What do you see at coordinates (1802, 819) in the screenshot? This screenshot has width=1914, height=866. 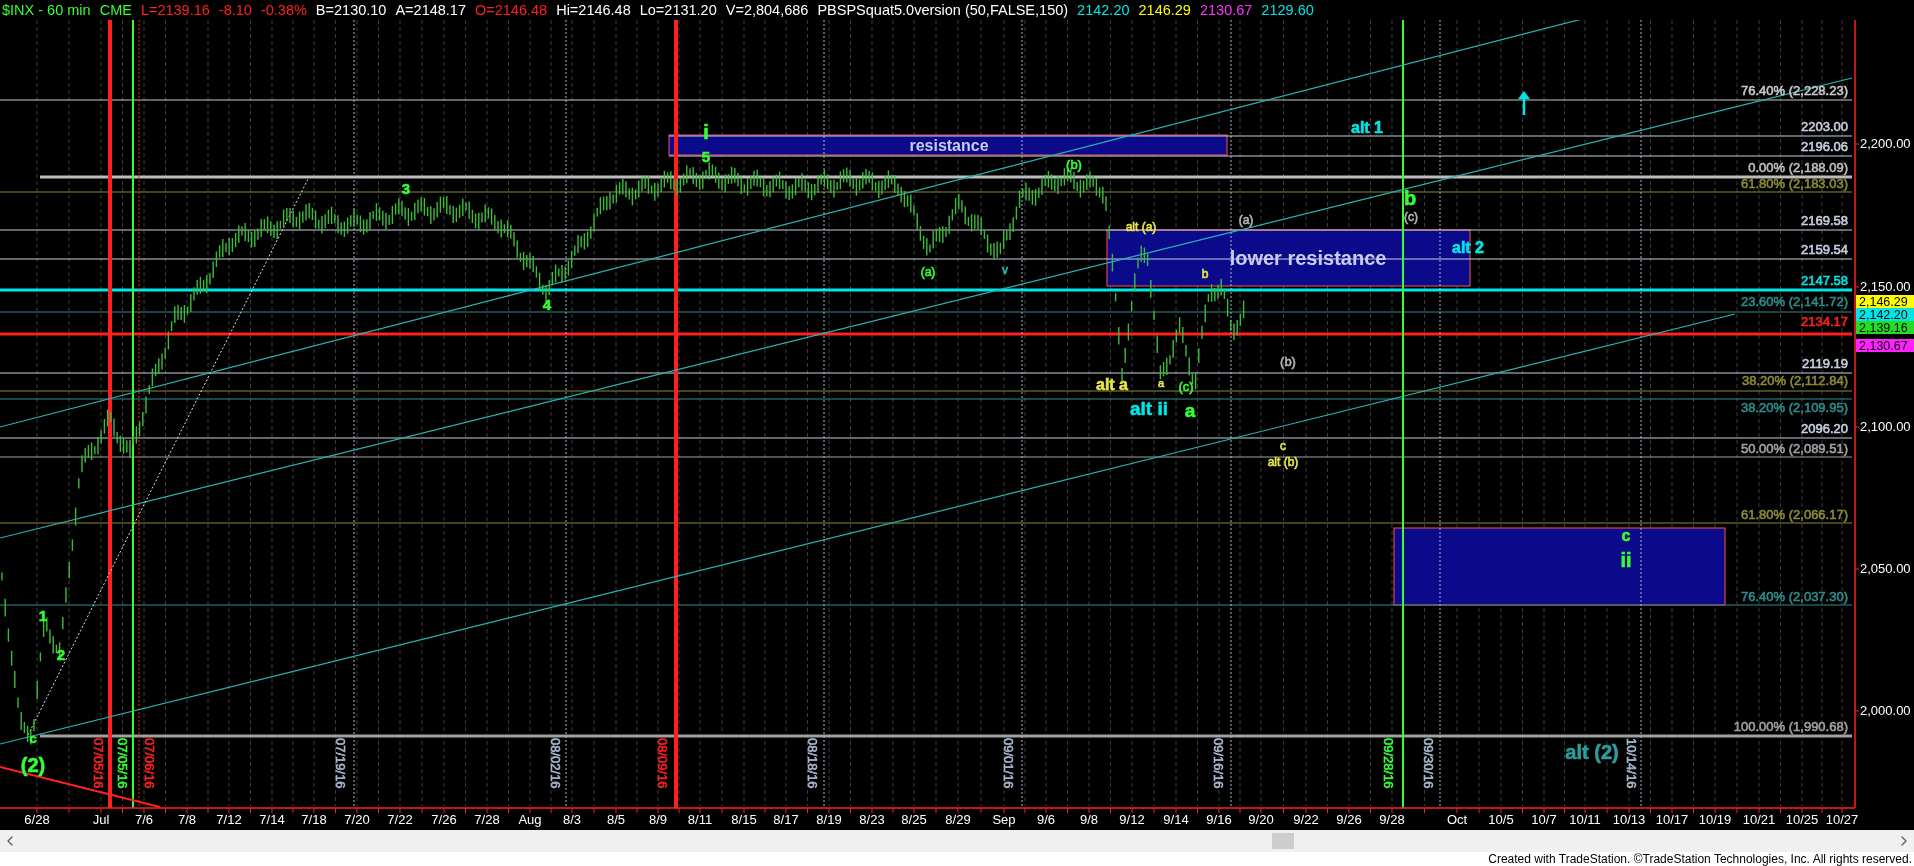 I see `time-axis-label: 10/25` at bounding box center [1802, 819].